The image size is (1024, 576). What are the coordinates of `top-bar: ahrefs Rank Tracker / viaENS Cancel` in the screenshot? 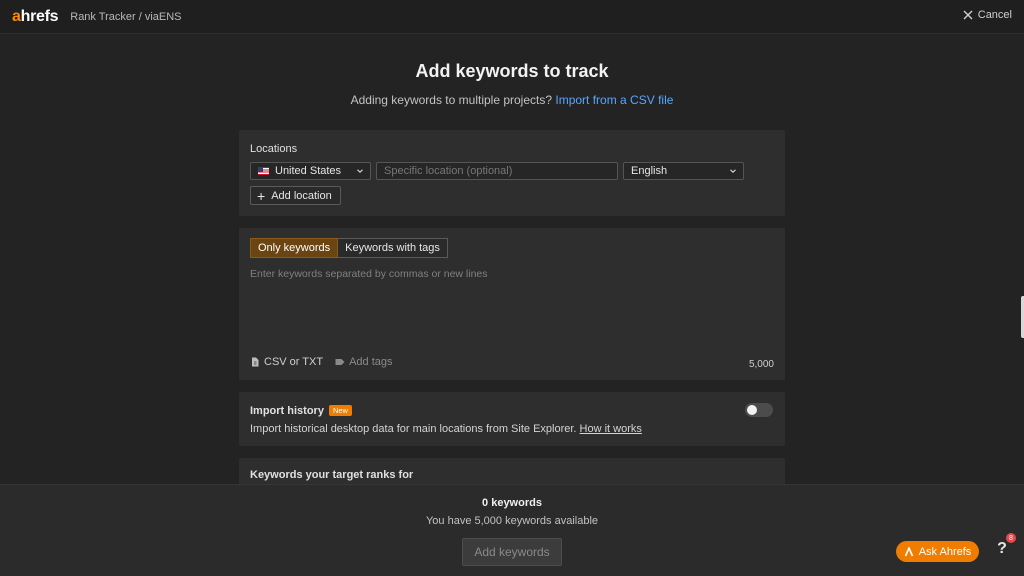 It's located at (512, 17).